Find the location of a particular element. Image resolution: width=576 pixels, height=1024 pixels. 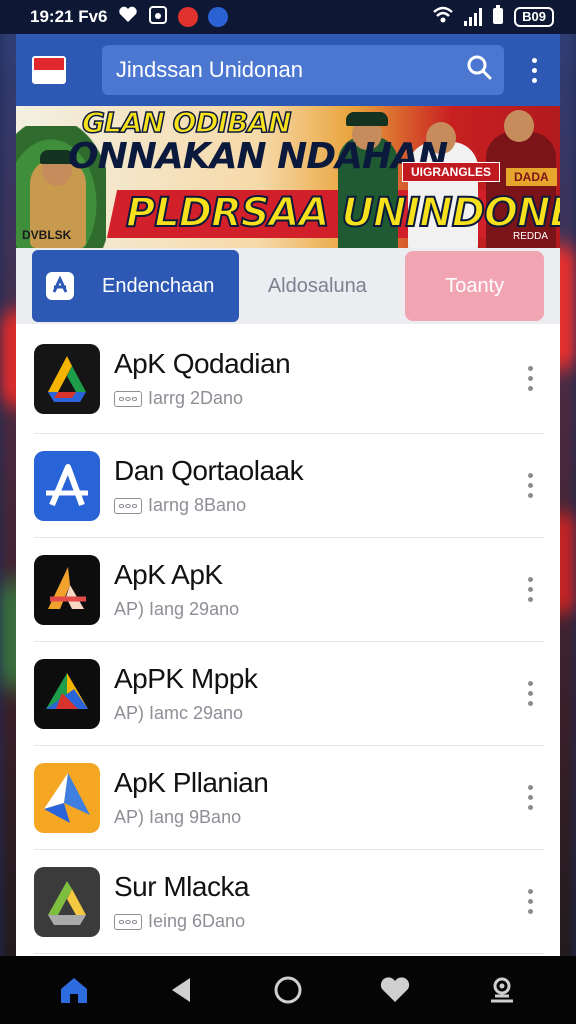

app-subtitle: Iarng 8Bano is located at coordinates (197, 505).